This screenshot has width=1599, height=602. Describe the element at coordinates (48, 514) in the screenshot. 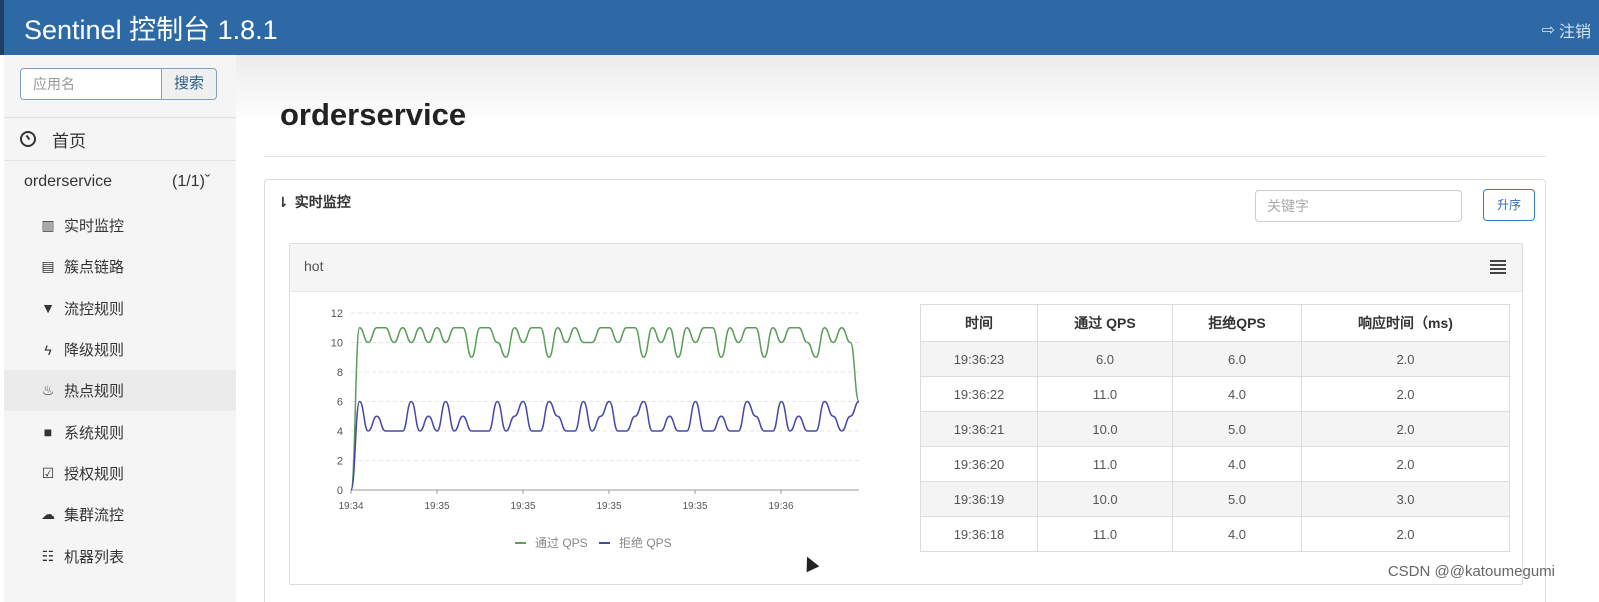

I see `cloud-icon: ☁` at that location.